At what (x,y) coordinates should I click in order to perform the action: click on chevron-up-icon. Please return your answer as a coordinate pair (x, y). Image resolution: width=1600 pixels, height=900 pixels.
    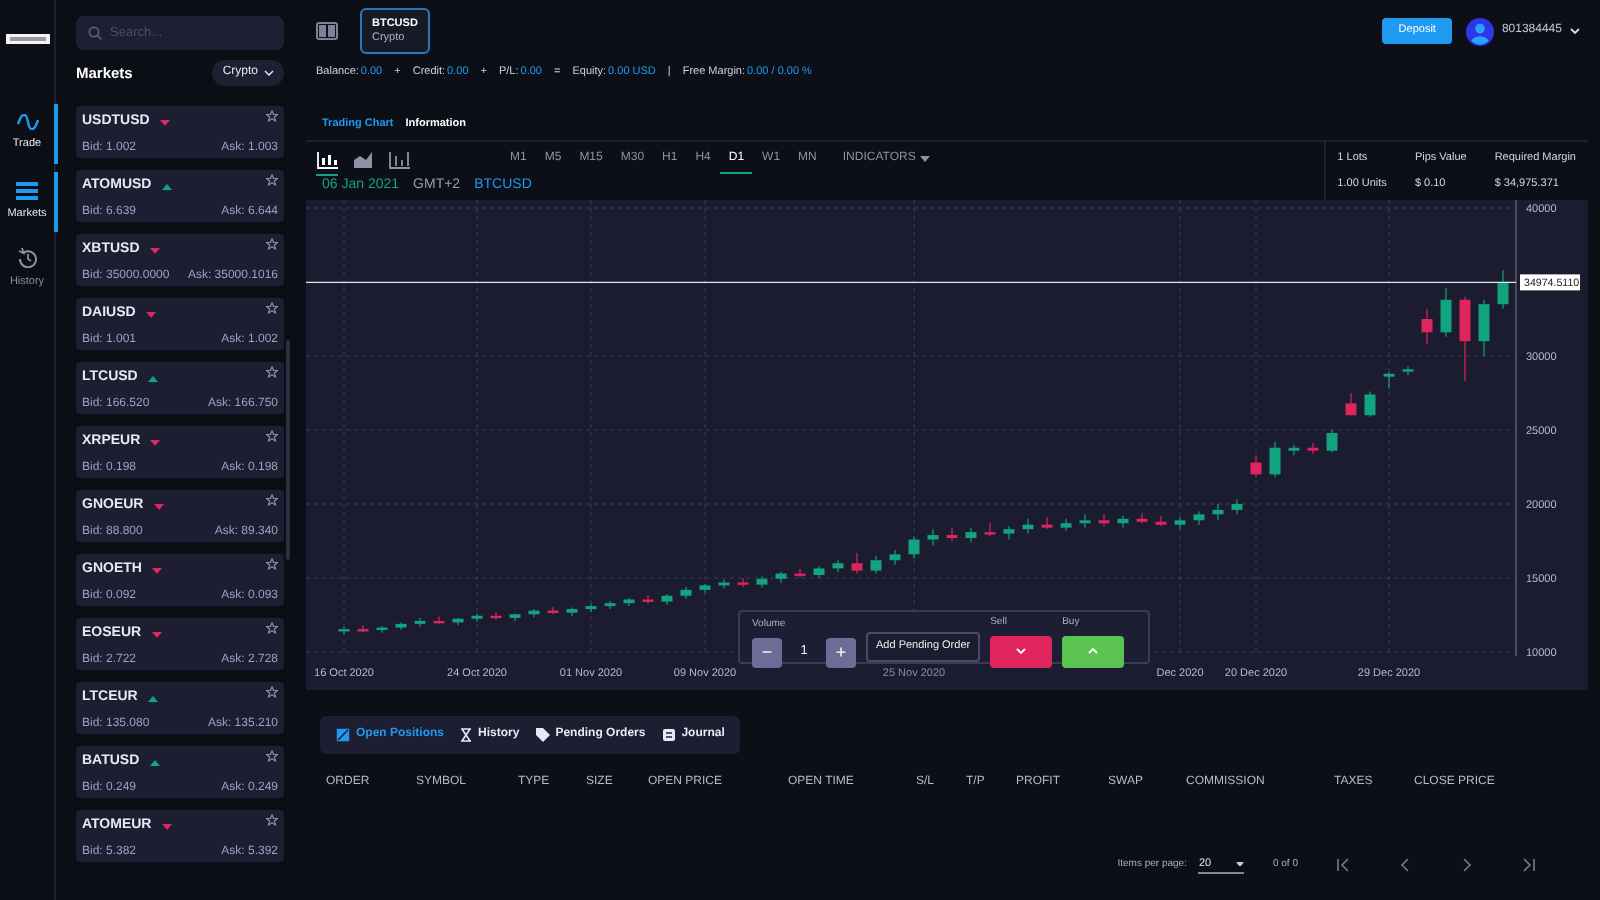
    Looking at the image, I should click on (1093, 651).